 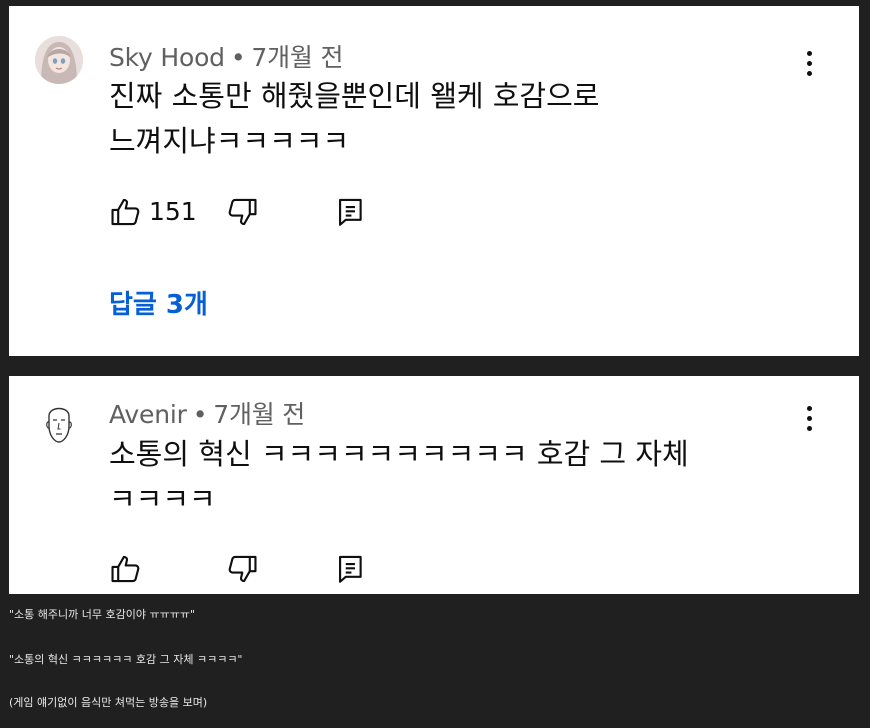 I want to click on caption-text: "소통의 혁신 ㅋㅋㅋㅋㅋㅋ 호감 그 자체 ㅋㅋㅋㅋ", so click(x=126, y=659).